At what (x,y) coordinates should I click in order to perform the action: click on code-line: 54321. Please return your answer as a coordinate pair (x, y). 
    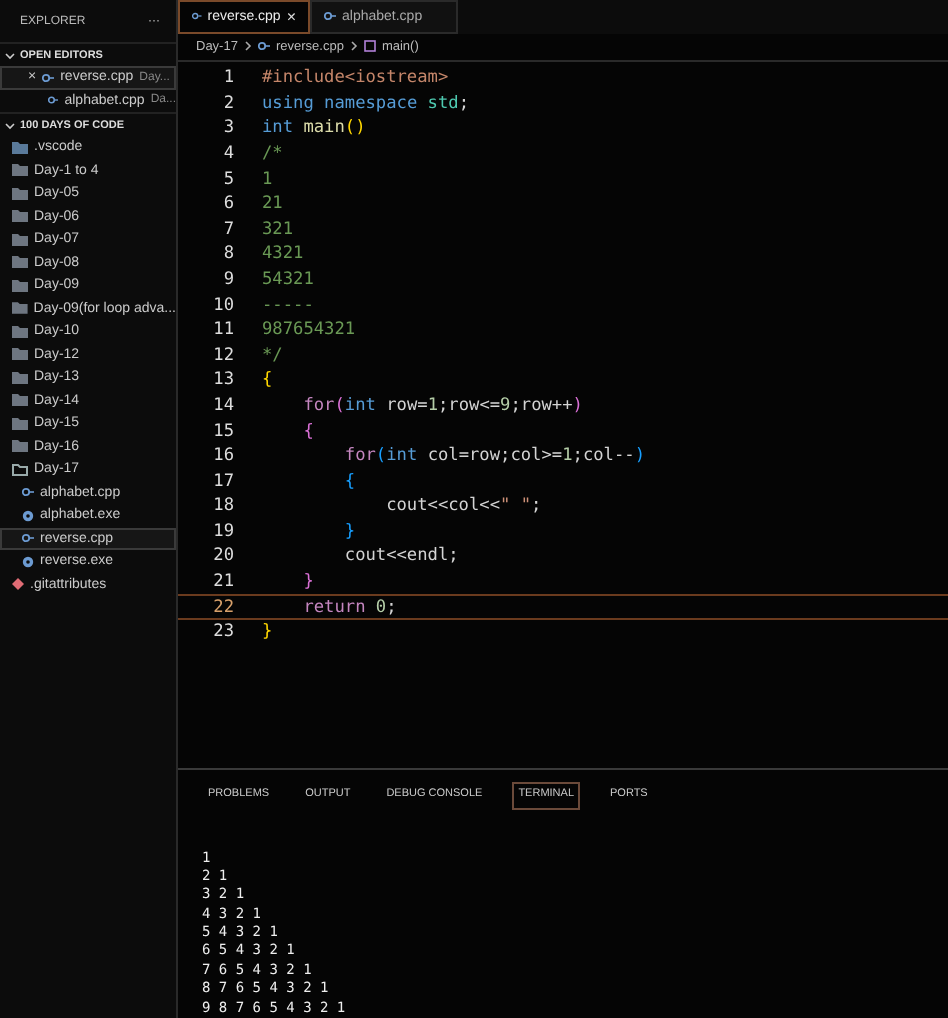
    Looking at the image, I should click on (288, 279).